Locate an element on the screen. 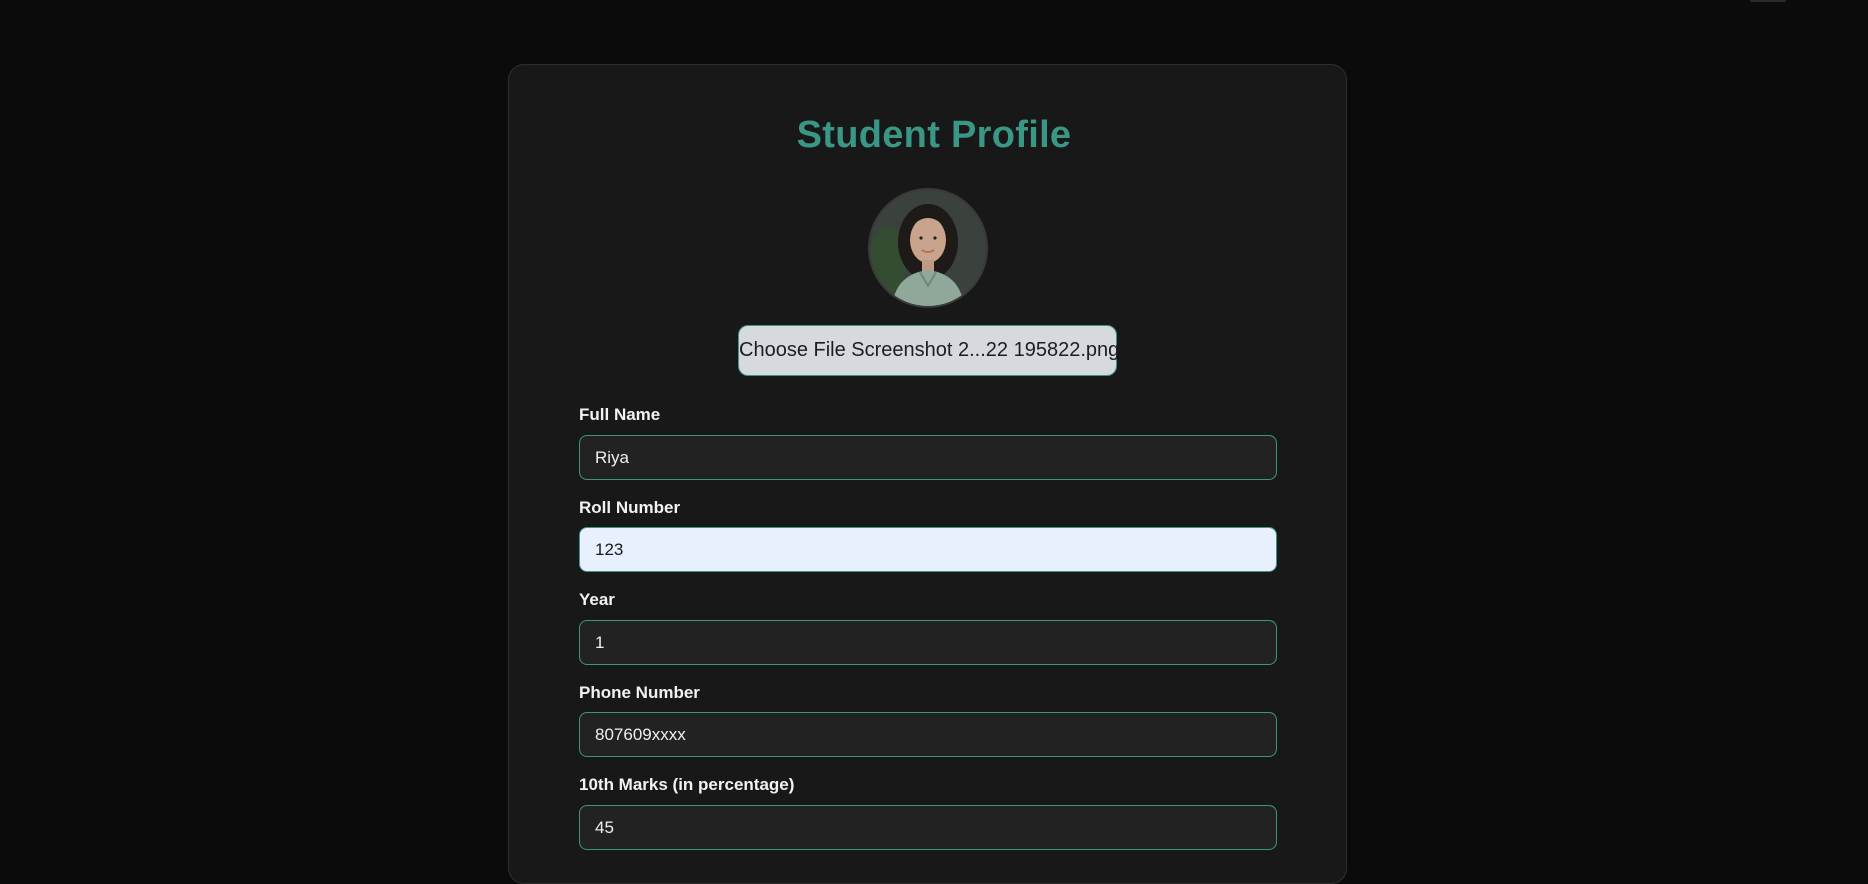  page-title: Student Profile is located at coordinates (934, 135).